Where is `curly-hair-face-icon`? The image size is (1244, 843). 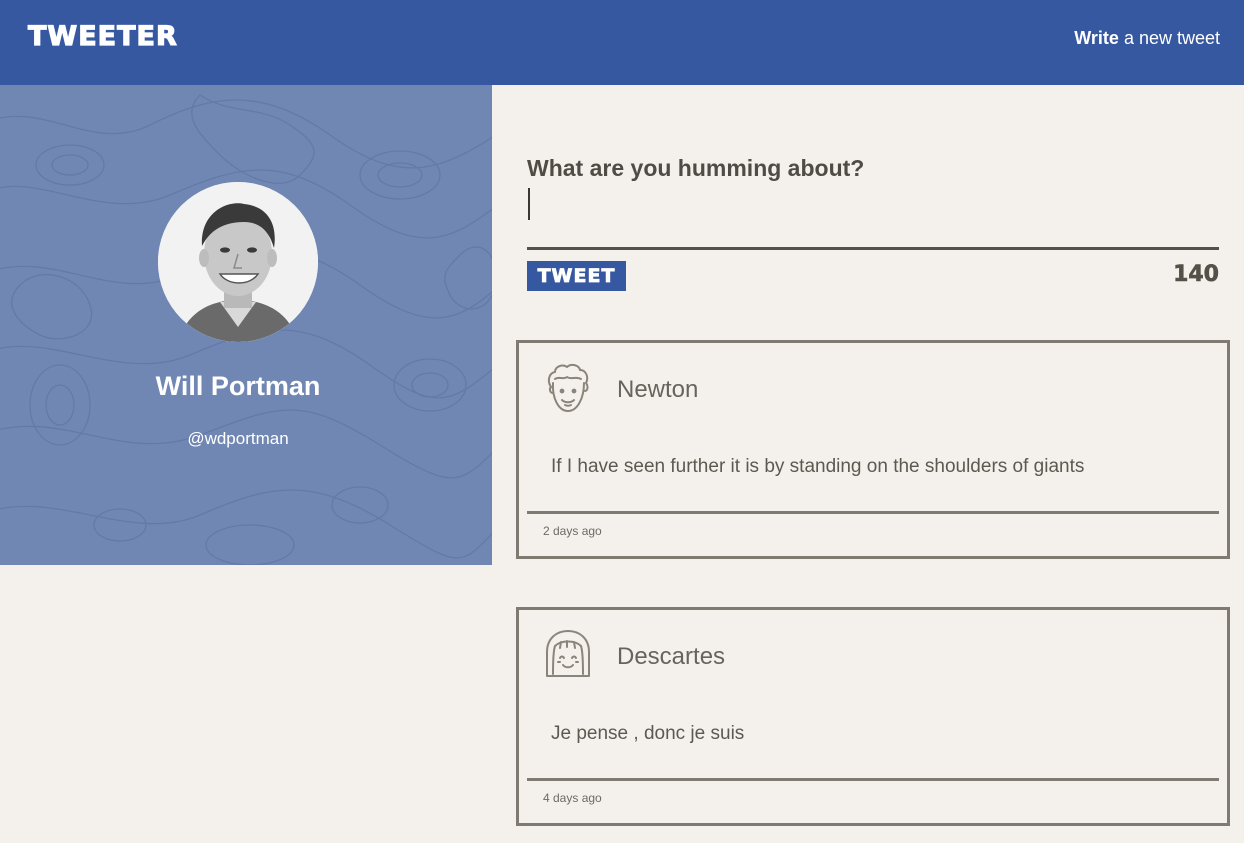 curly-hair-face-icon is located at coordinates (568, 387).